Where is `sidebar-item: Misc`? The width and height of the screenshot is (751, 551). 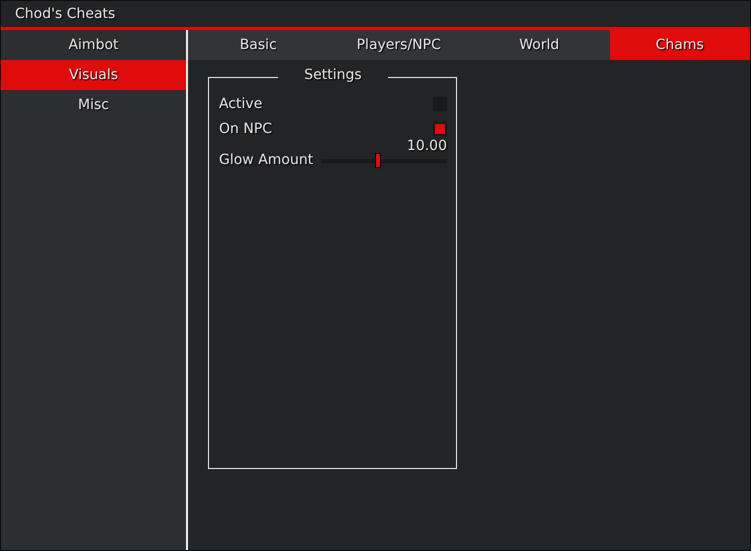 sidebar-item: Misc is located at coordinates (93, 105).